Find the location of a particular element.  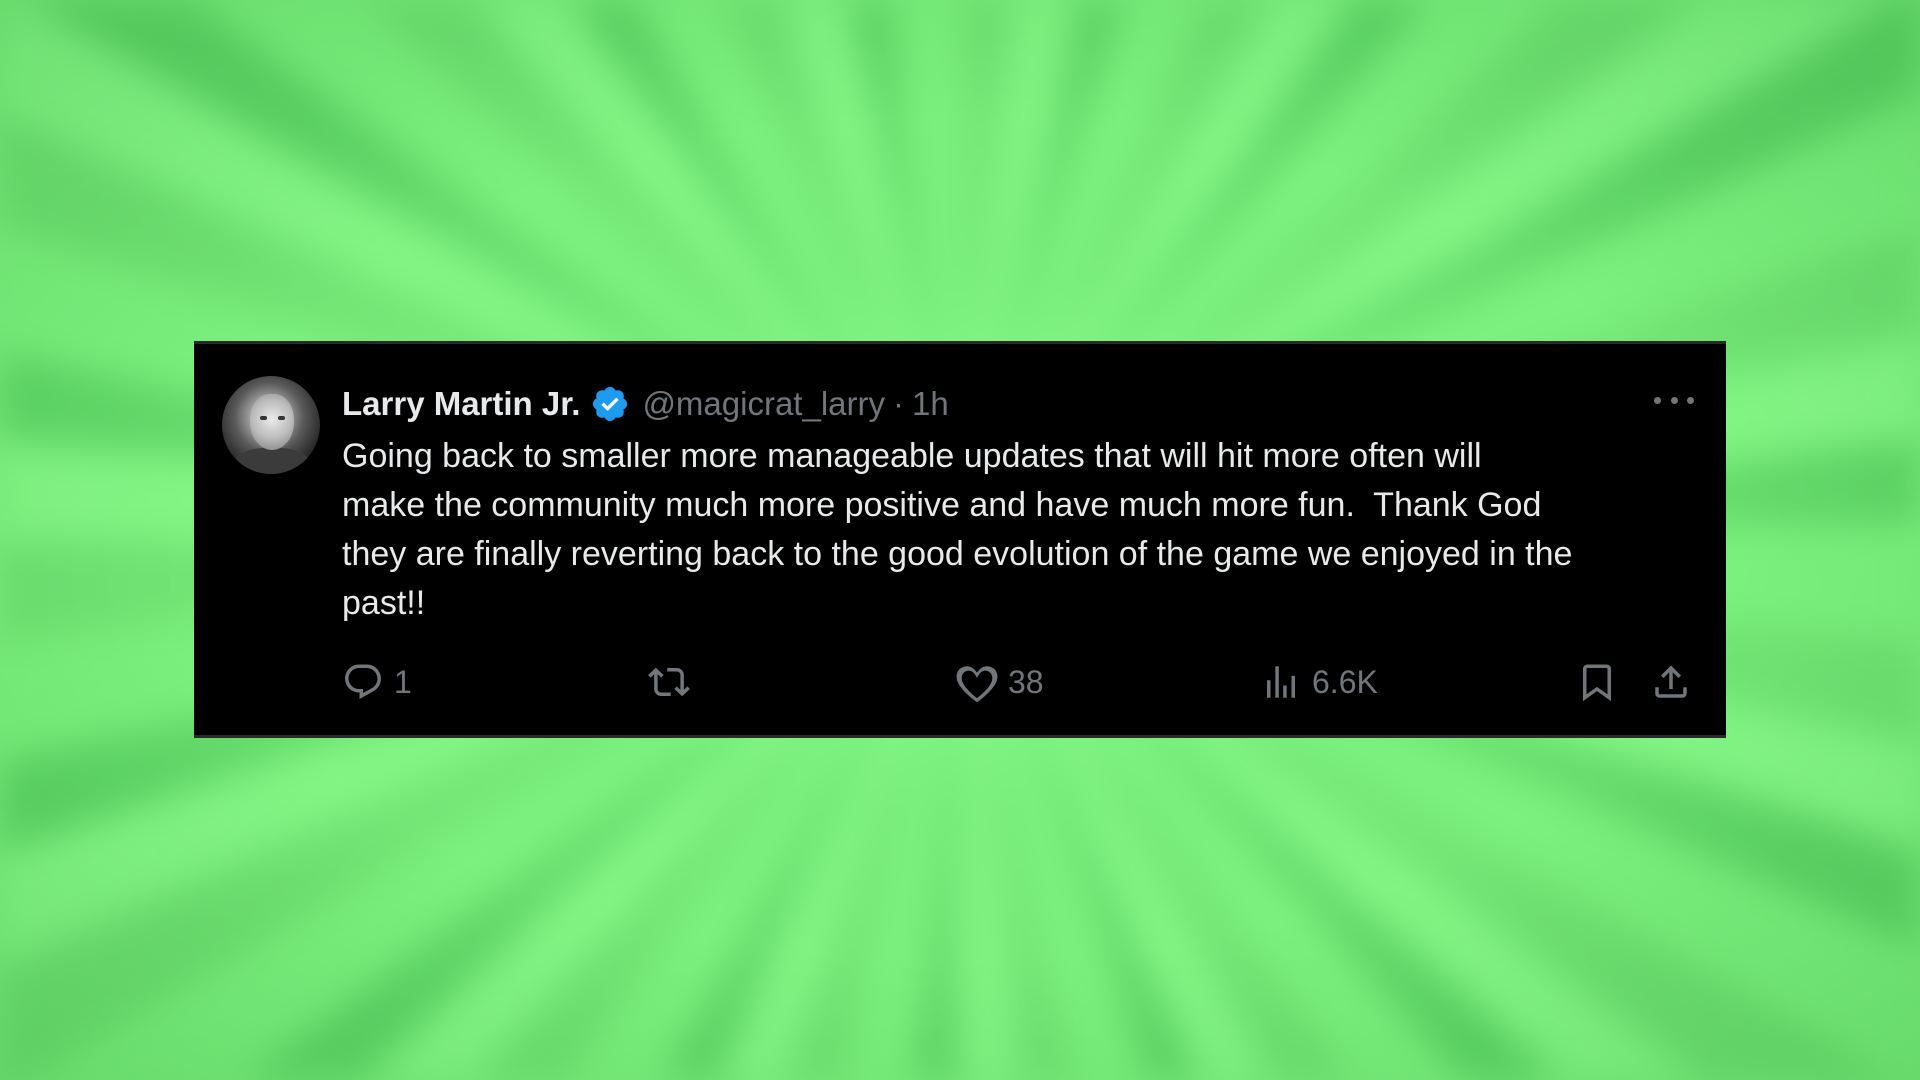

like-icon is located at coordinates (977, 684).